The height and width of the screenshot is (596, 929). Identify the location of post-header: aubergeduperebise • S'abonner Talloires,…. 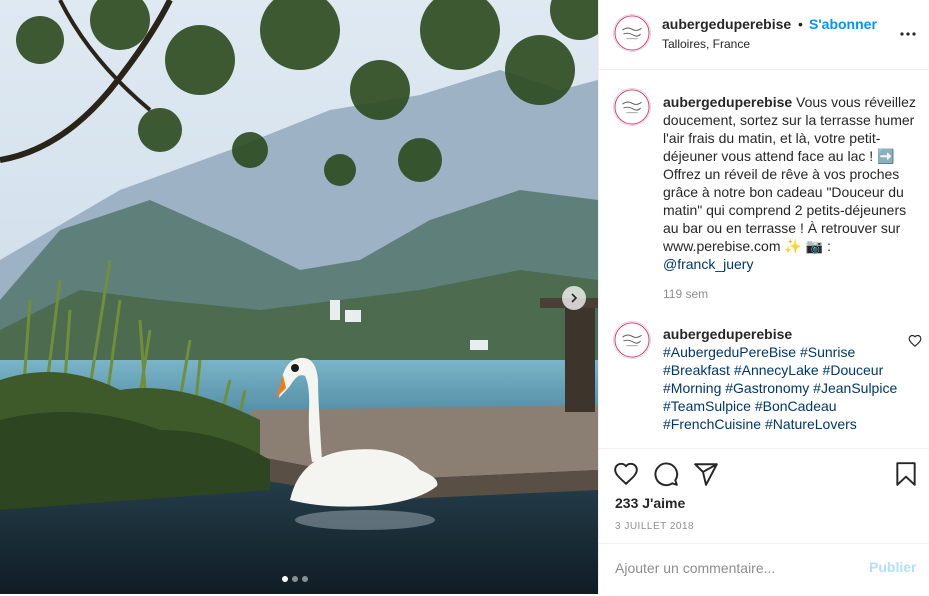
(764, 35).